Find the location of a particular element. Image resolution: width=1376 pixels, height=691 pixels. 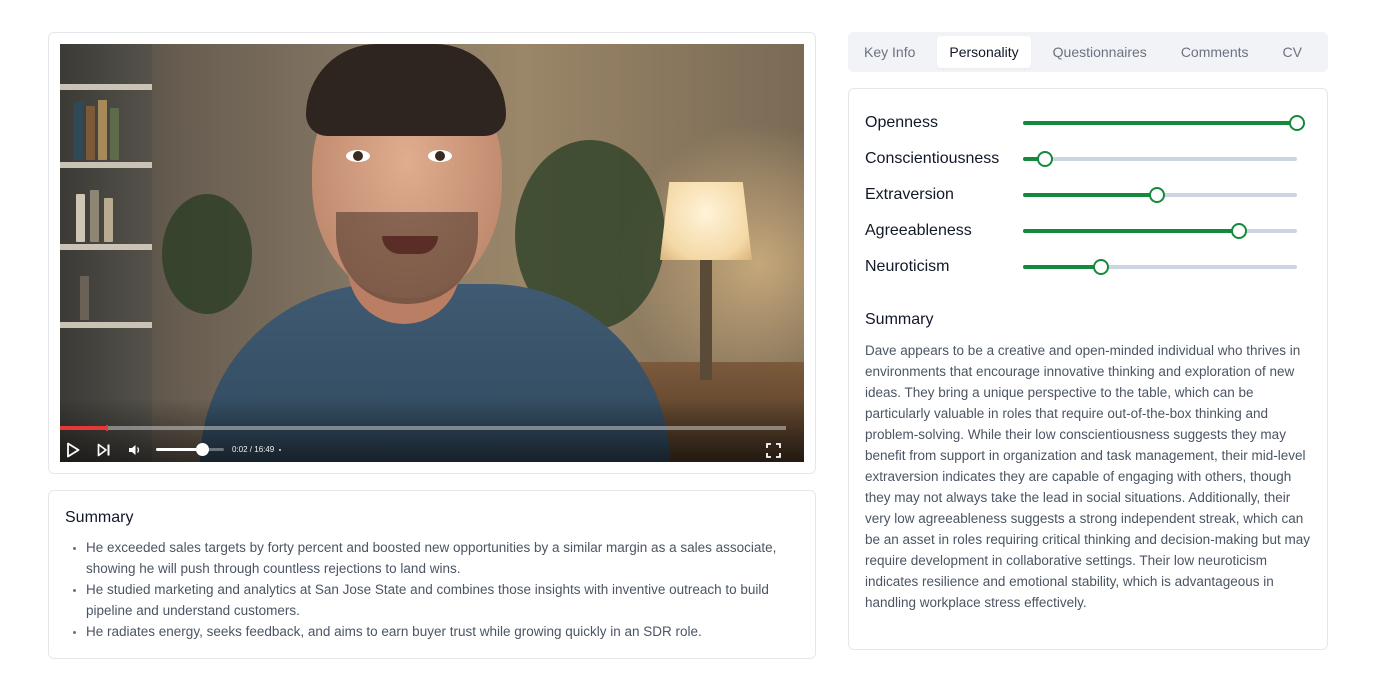

agreeableness-slider is located at coordinates (1160, 231).